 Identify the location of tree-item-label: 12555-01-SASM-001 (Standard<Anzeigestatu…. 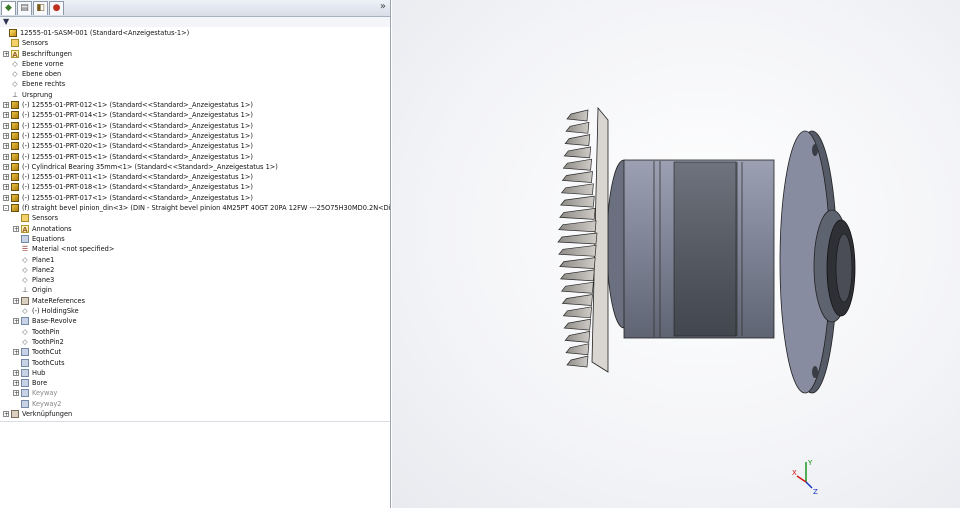
(105, 33).